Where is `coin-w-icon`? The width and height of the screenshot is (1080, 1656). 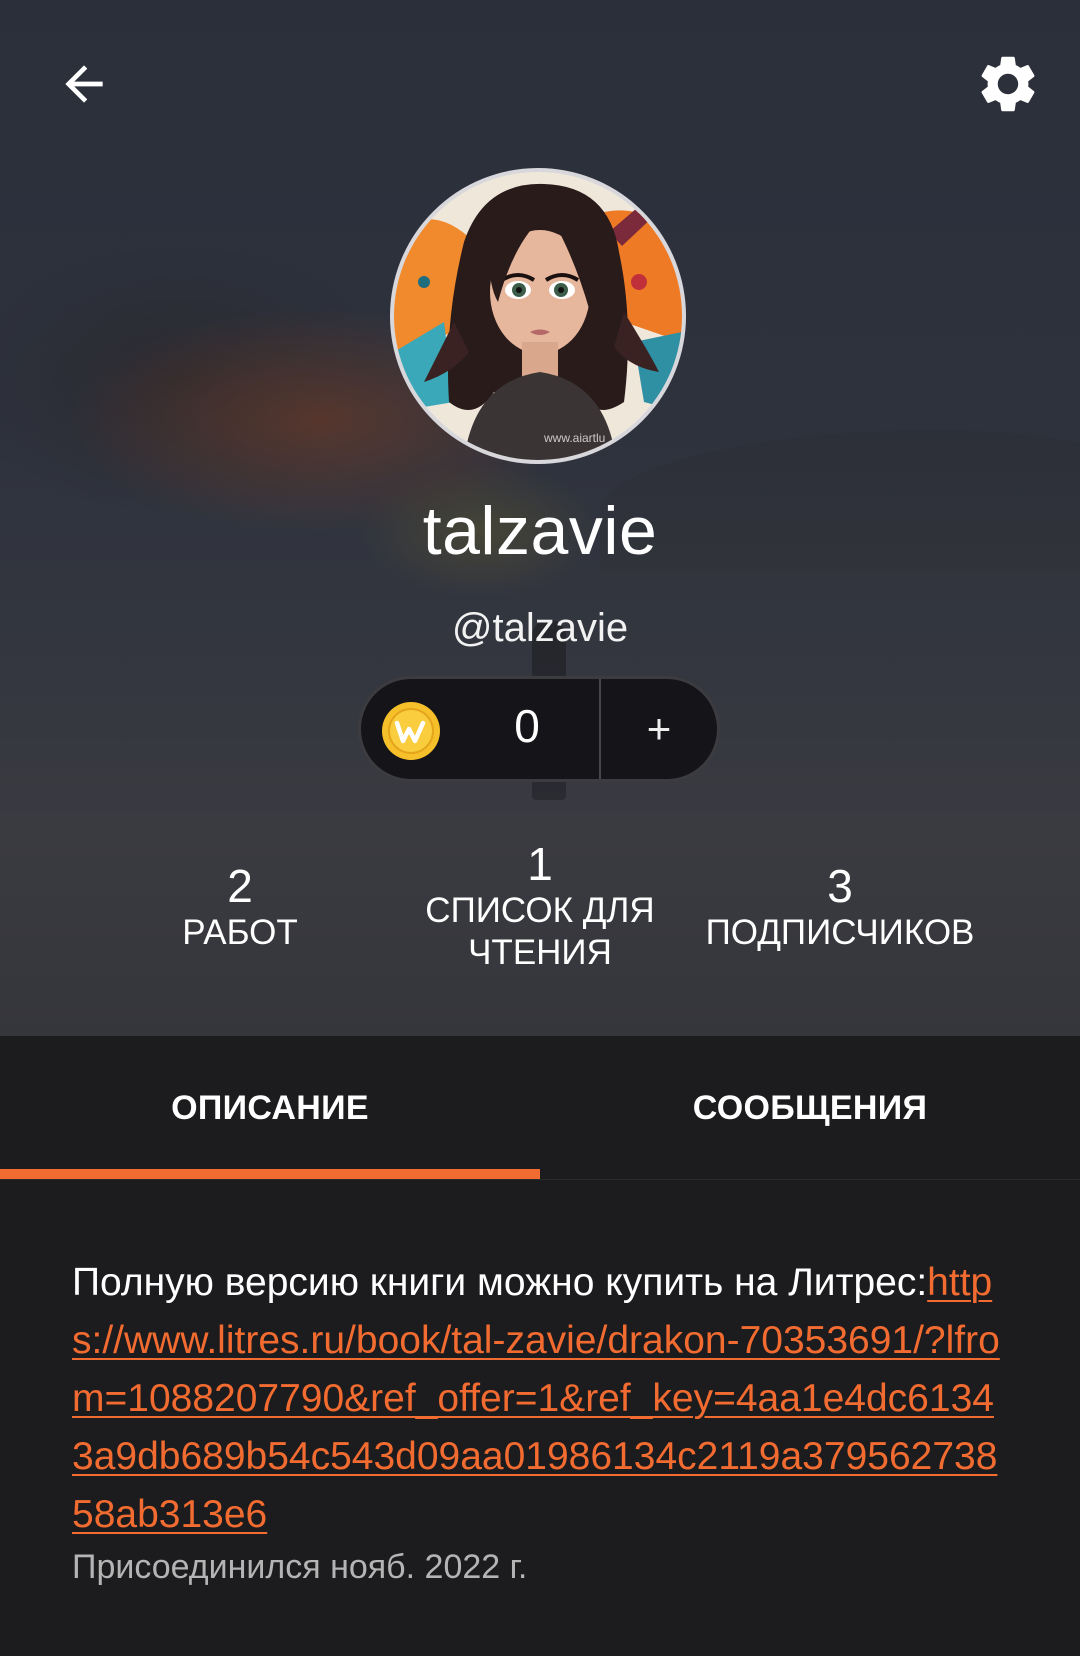
coin-w-icon is located at coordinates (411, 731).